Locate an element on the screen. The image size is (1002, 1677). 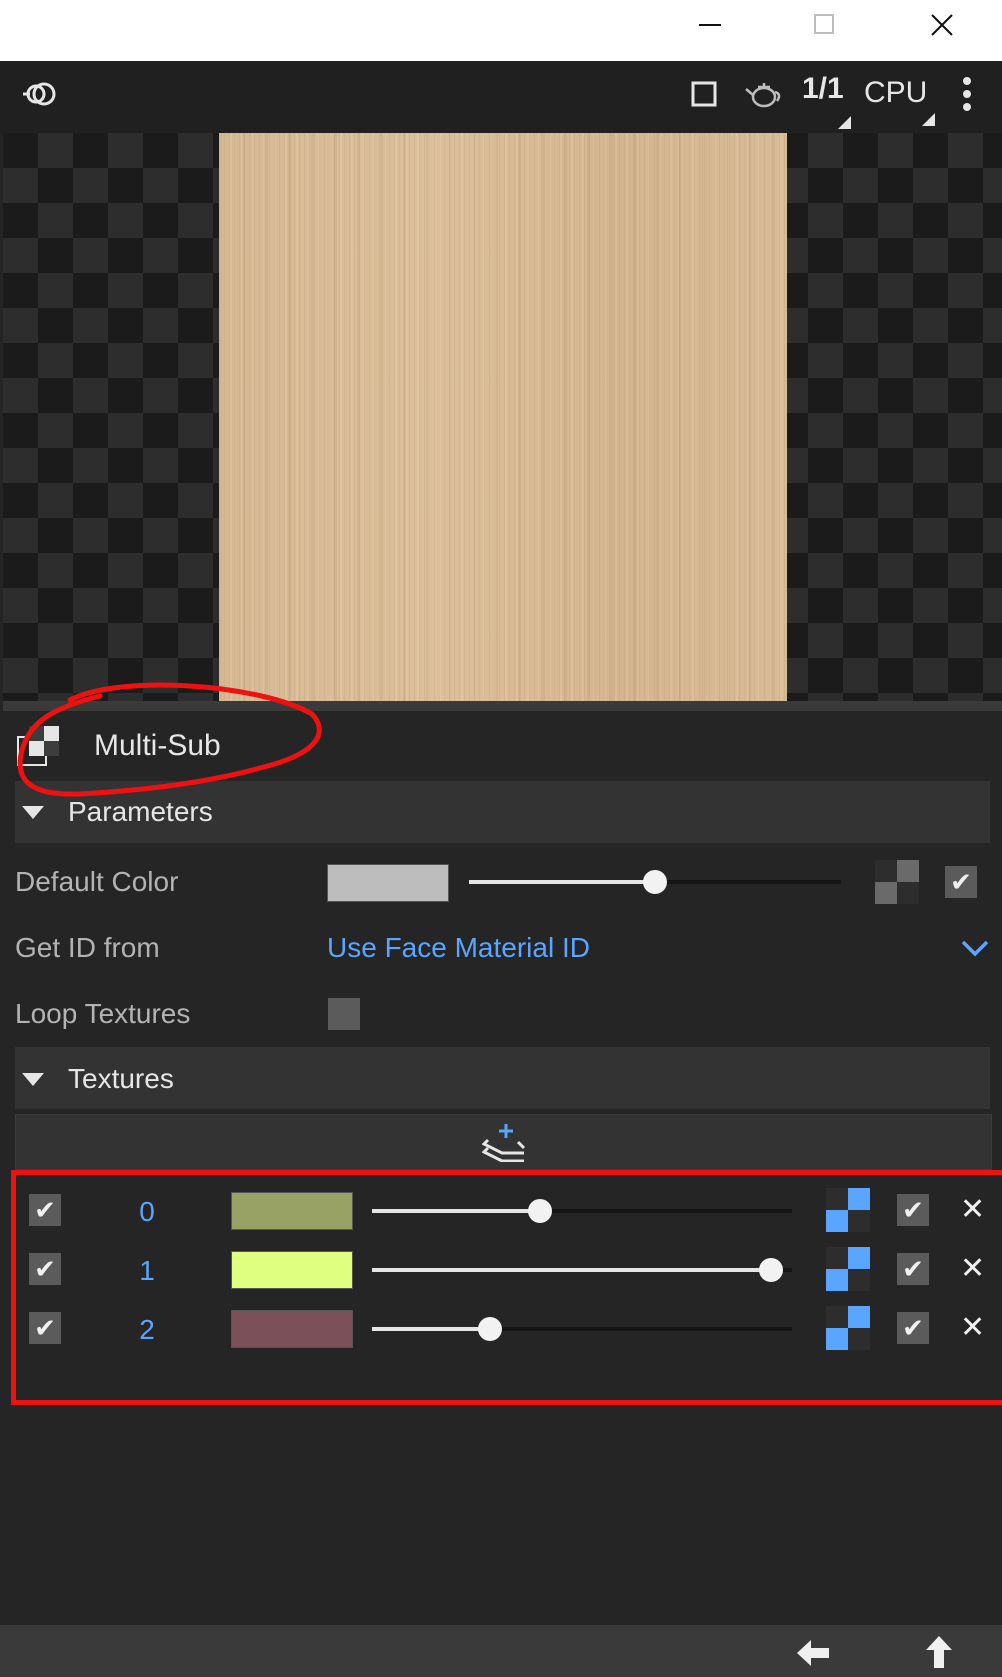
loop-textures-label: Loop Textures is located at coordinates (103, 1013).